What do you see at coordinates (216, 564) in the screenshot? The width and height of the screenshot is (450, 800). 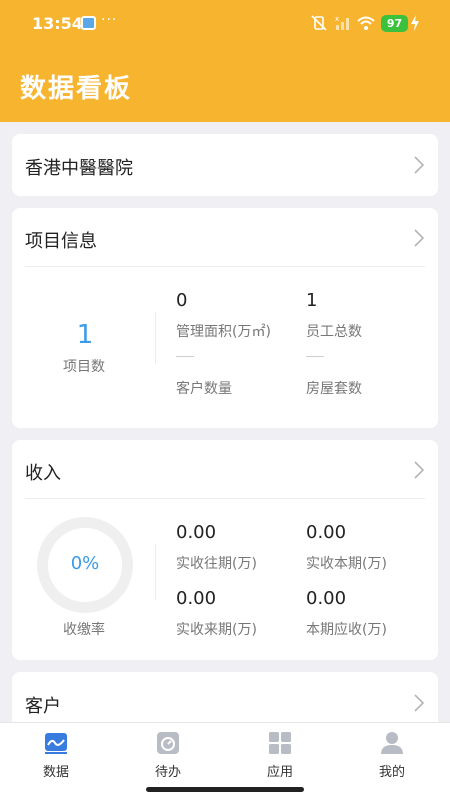 I see `past-received-label: 实收往期(万)` at bounding box center [216, 564].